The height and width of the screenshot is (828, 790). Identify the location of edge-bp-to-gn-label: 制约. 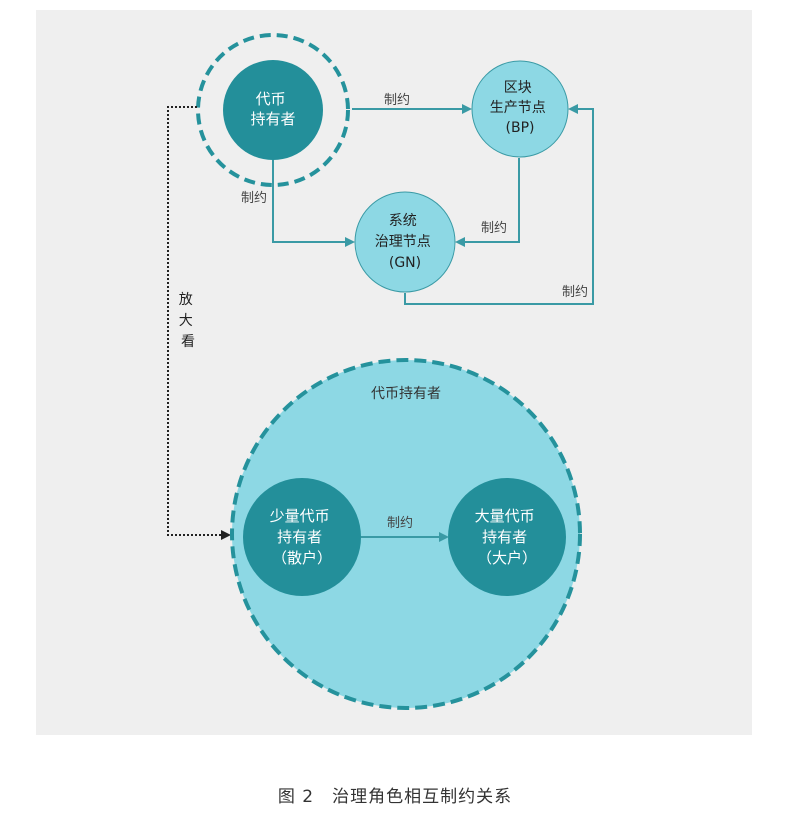
(494, 228).